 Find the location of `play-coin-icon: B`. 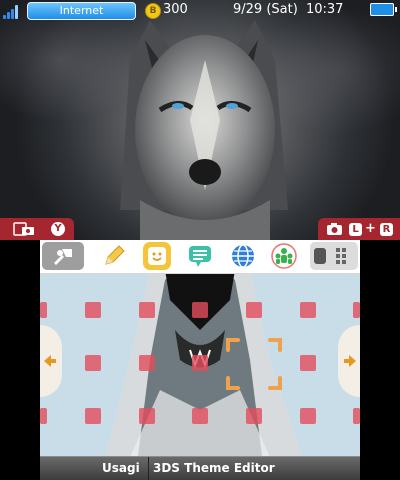

play-coin-icon: B is located at coordinates (153, 11).